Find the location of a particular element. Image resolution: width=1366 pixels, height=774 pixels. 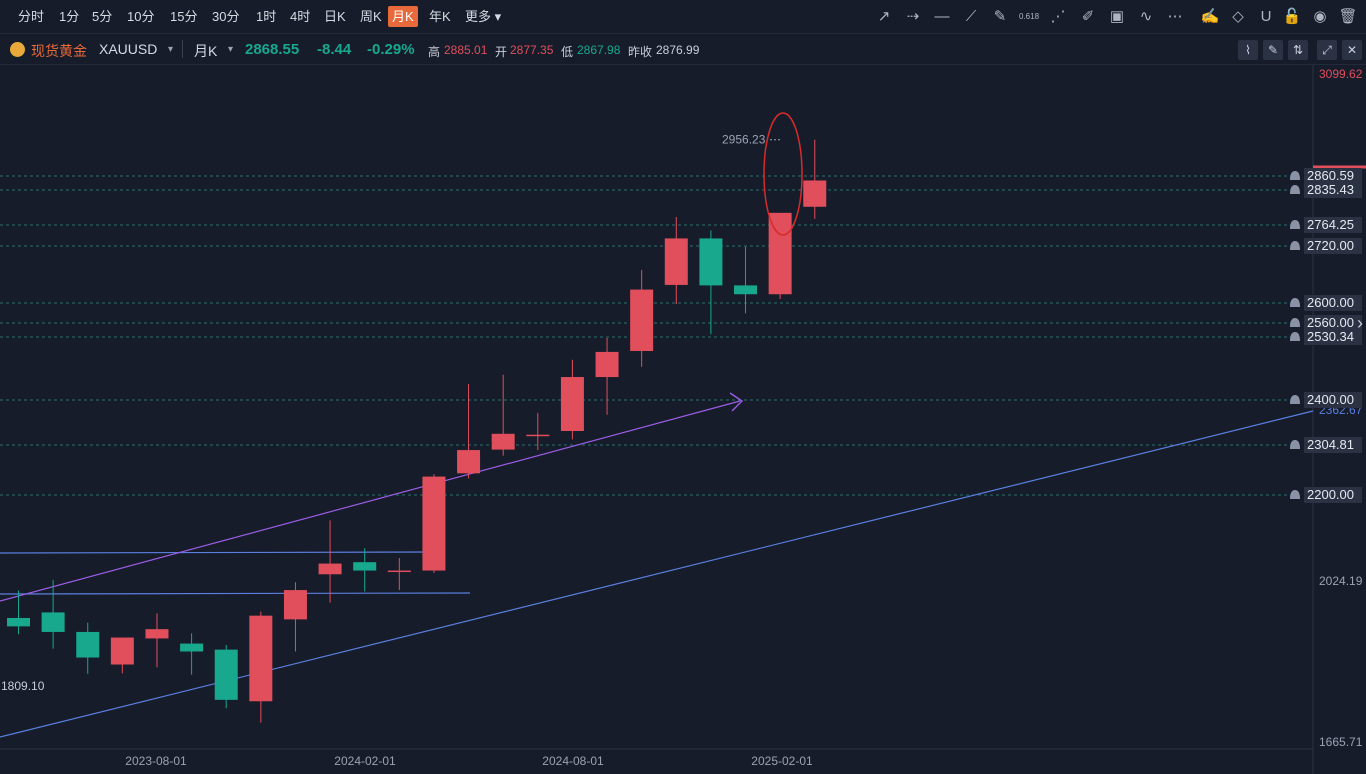

price-tag-label: 2400.00 is located at coordinates (1330, 399).